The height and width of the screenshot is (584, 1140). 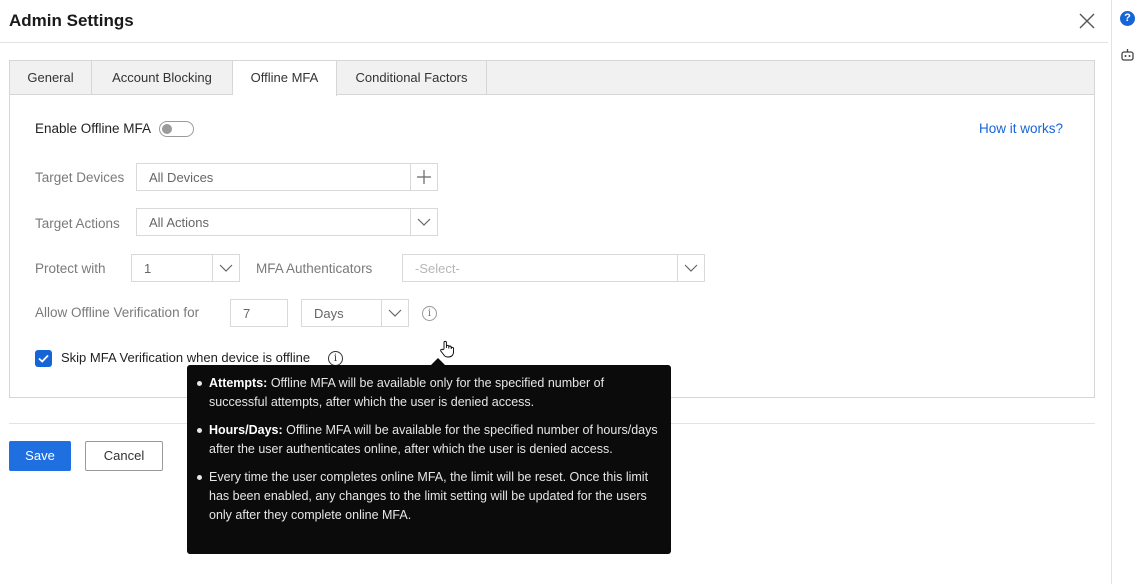 What do you see at coordinates (1021, 128) in the screenshot?
I see `how-it-works-link: How it works?` at bounding box center [1021, 128].